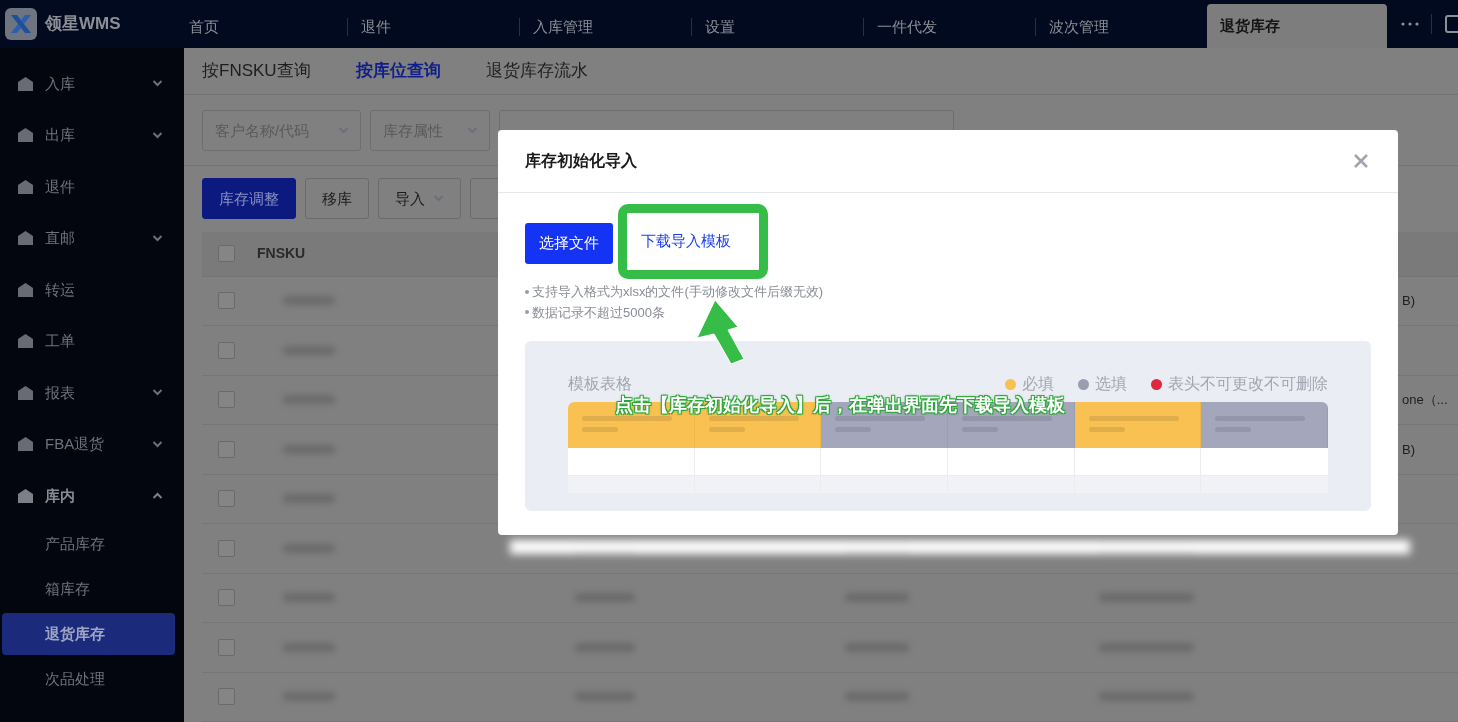 Image resolution: width=1458 pixels, height=722 pixels. I want to click on legend-label: 必填, so click(1038, 384).